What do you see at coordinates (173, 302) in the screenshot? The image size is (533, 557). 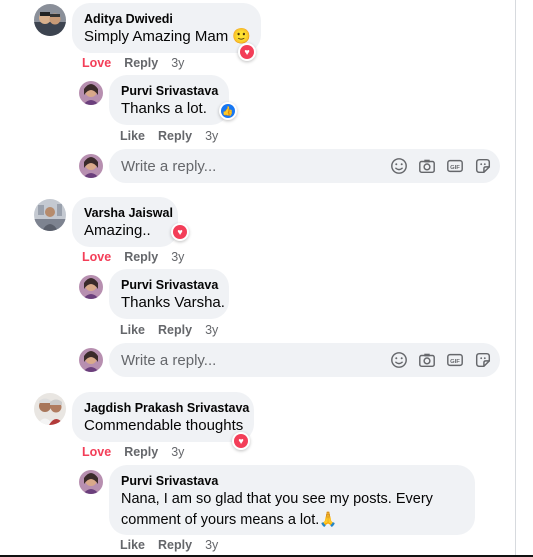 I see `reply-text: Thanks Varsha.` at bounding box center [173, 302].